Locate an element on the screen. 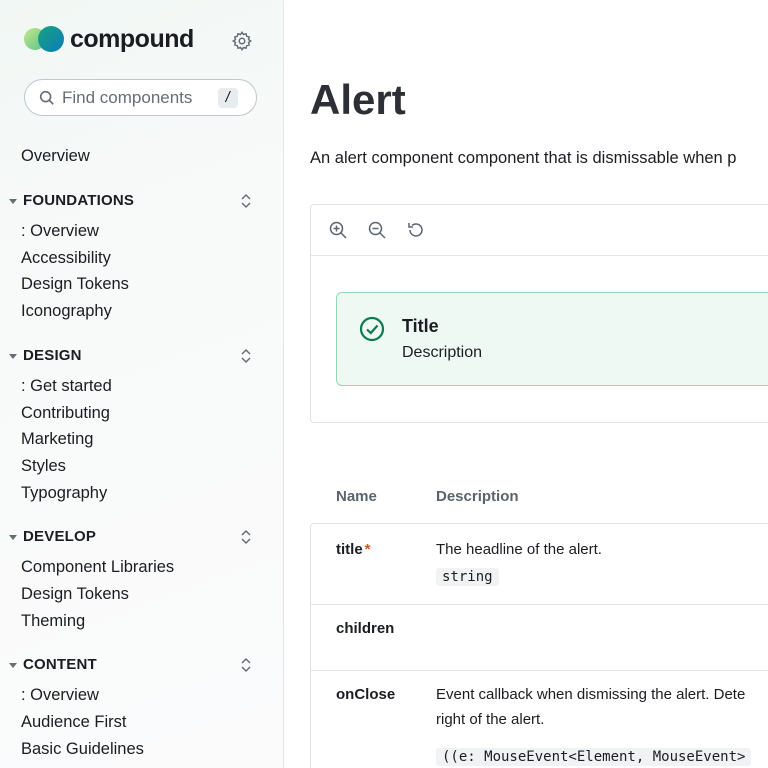  sidebar-item: Theming is located at coordinates (141, 621).